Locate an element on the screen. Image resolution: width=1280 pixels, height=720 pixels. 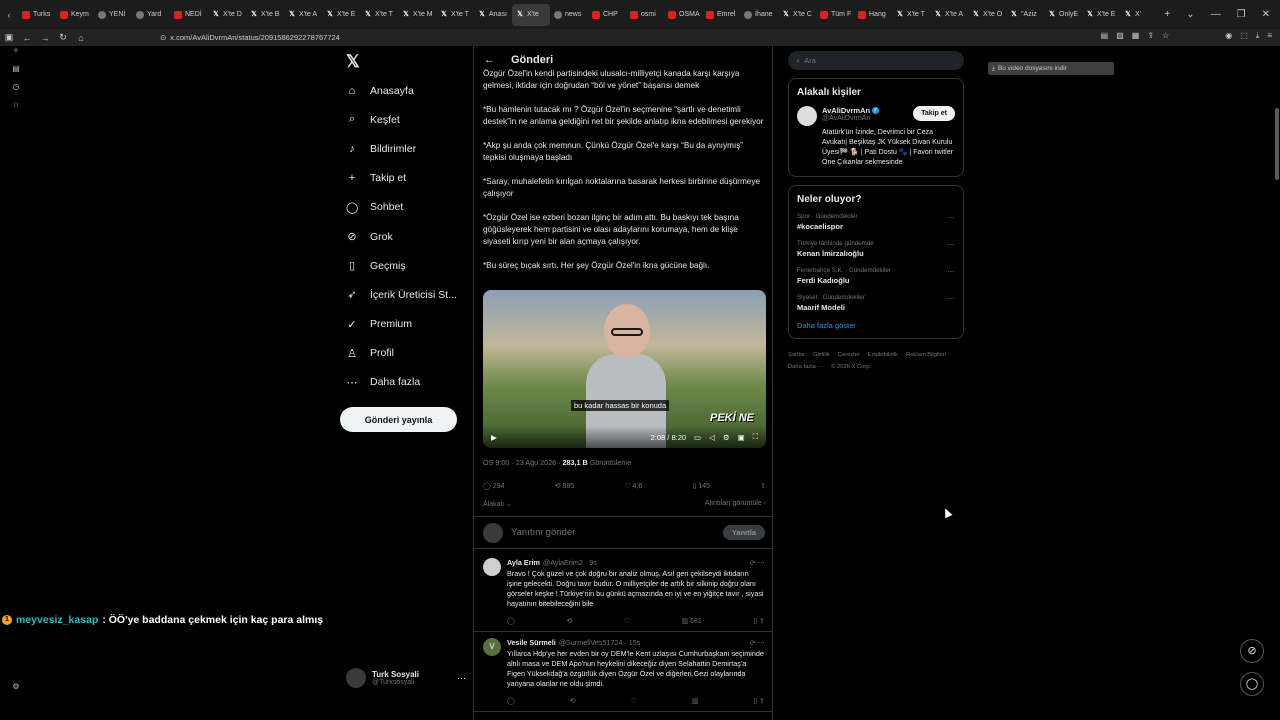
browser-tab: YENİ is located at coordinates (113, 15).